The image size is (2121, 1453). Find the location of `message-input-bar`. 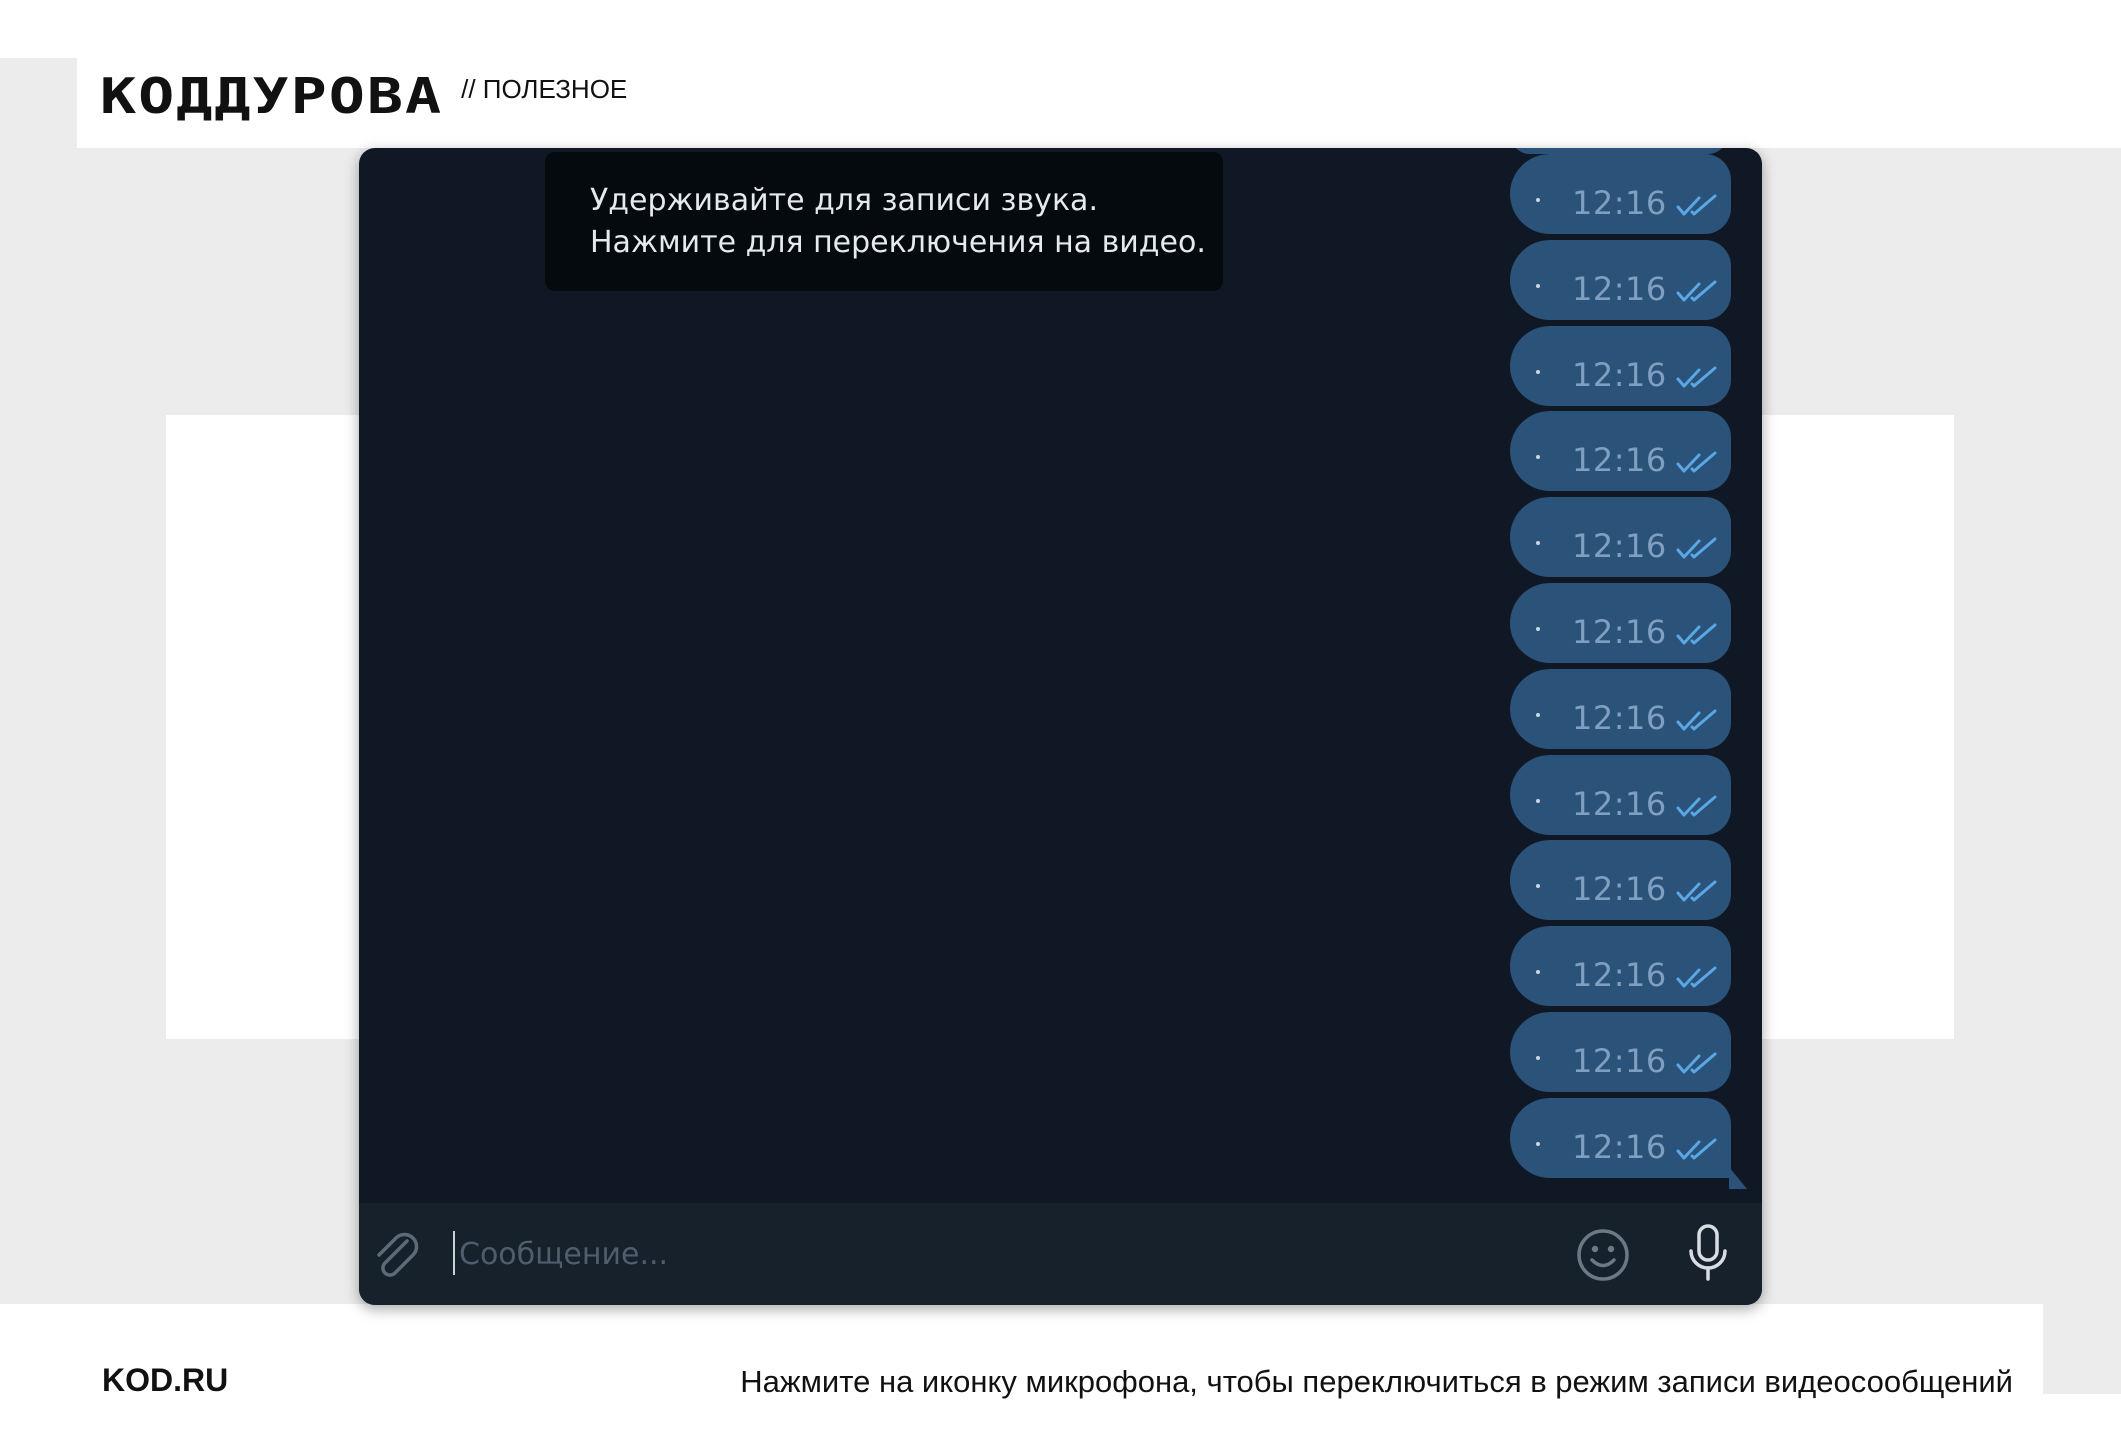

message-input-bar is located at coordinates (1060, 1254).